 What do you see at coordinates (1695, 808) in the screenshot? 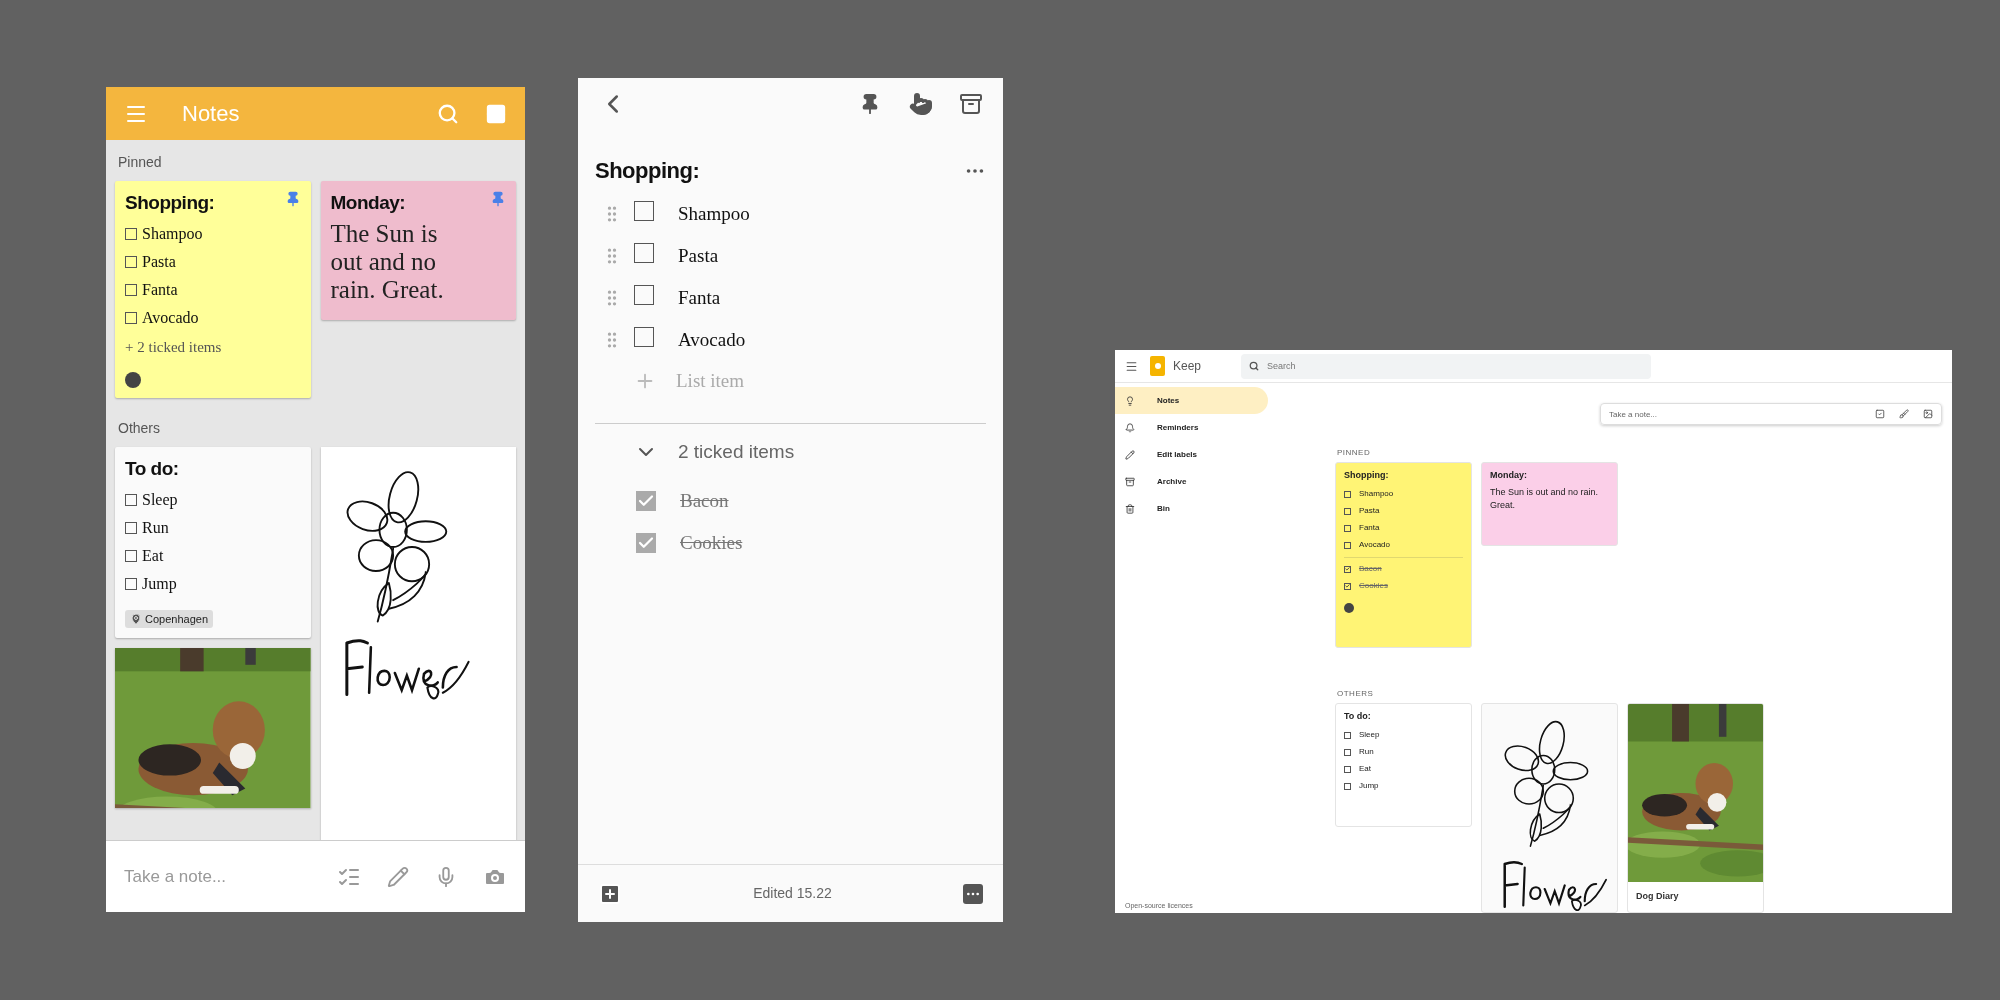
I see `note-card: Dog Diary` at bounding box center [1695, 808].